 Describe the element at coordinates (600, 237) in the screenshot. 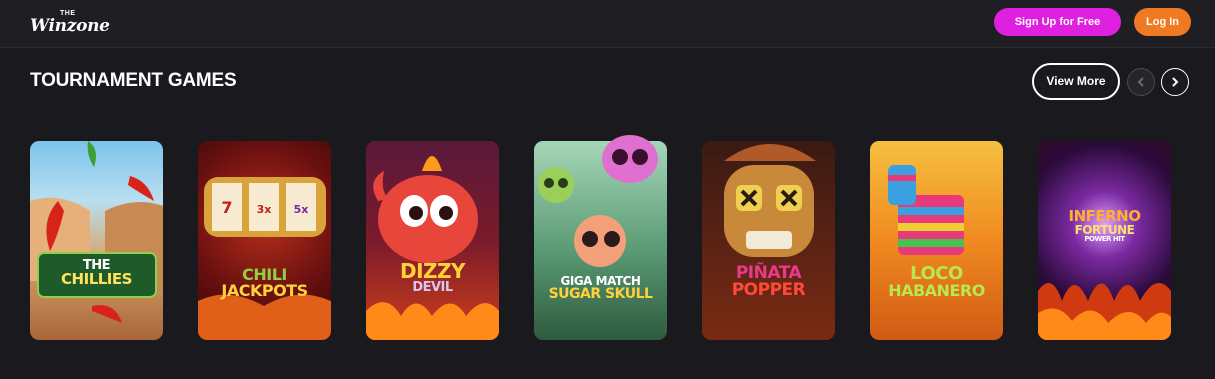

I see `game-card-giga-match-sugar-skull: GIGA MATCH SUGAR SKULL` at that location.